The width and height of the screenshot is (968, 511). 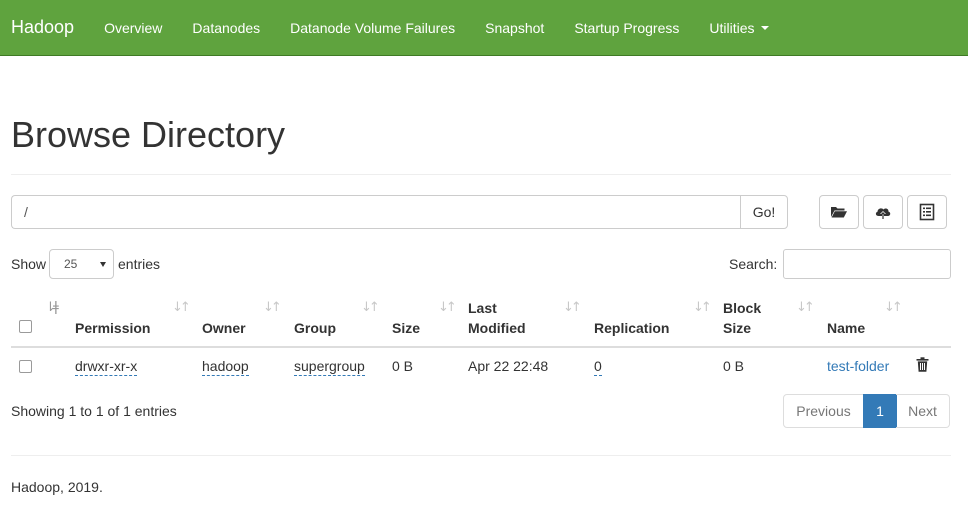 What do you see at coordinates (923, 411) in the screenshot?
I see `pagination-next: Next` at bounding box center [923, 411].